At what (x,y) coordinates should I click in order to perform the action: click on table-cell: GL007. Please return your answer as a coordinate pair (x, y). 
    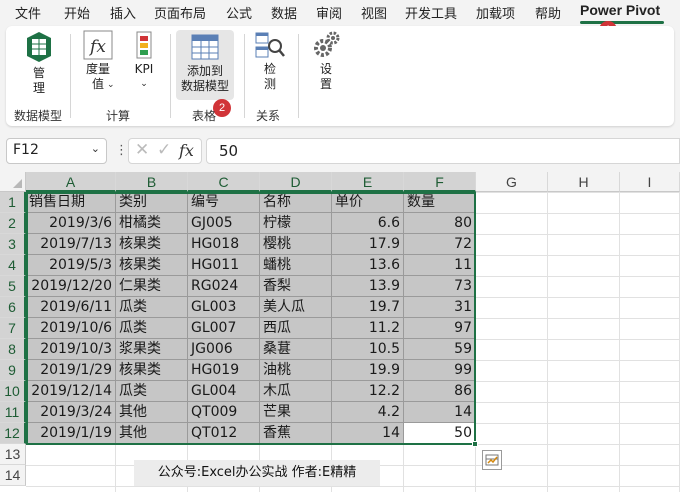
    Looking at the image, I should click on (224, 328).